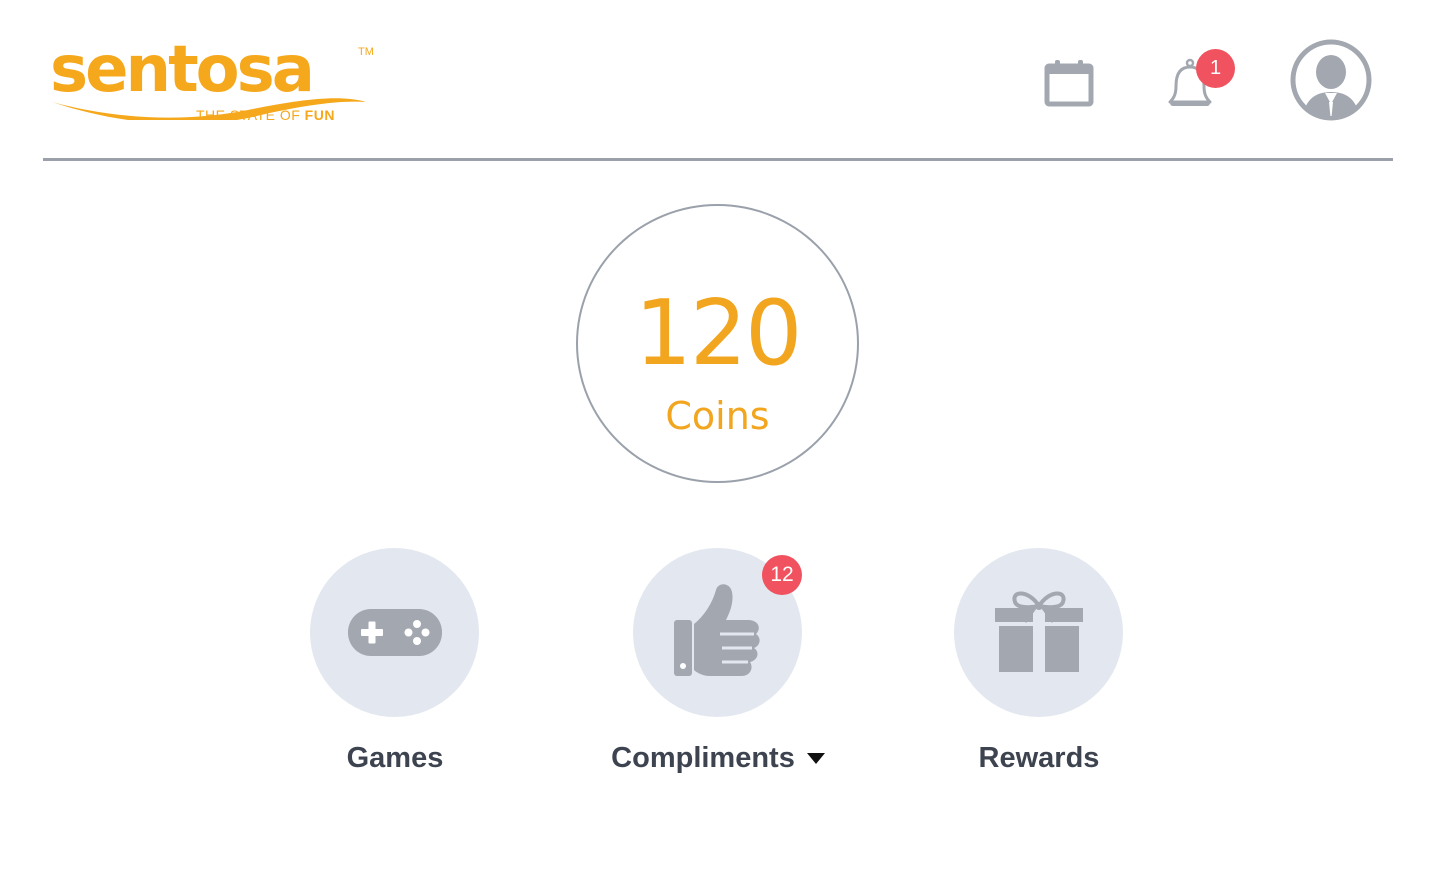  I want to click on profile-button, so click(1331, 80).